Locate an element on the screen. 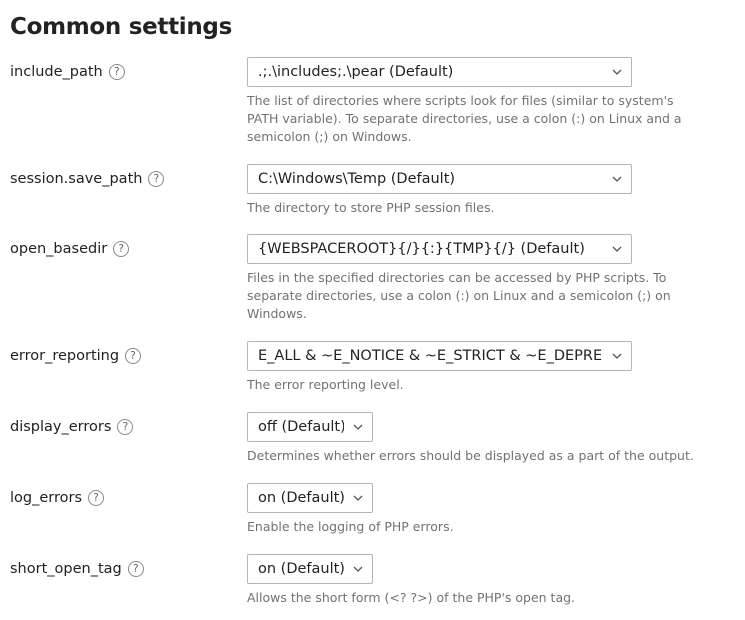 Image resolution: width=745 pixels, height=620 pixels. setting-label: display_errors is located at coordinates (61, 427).